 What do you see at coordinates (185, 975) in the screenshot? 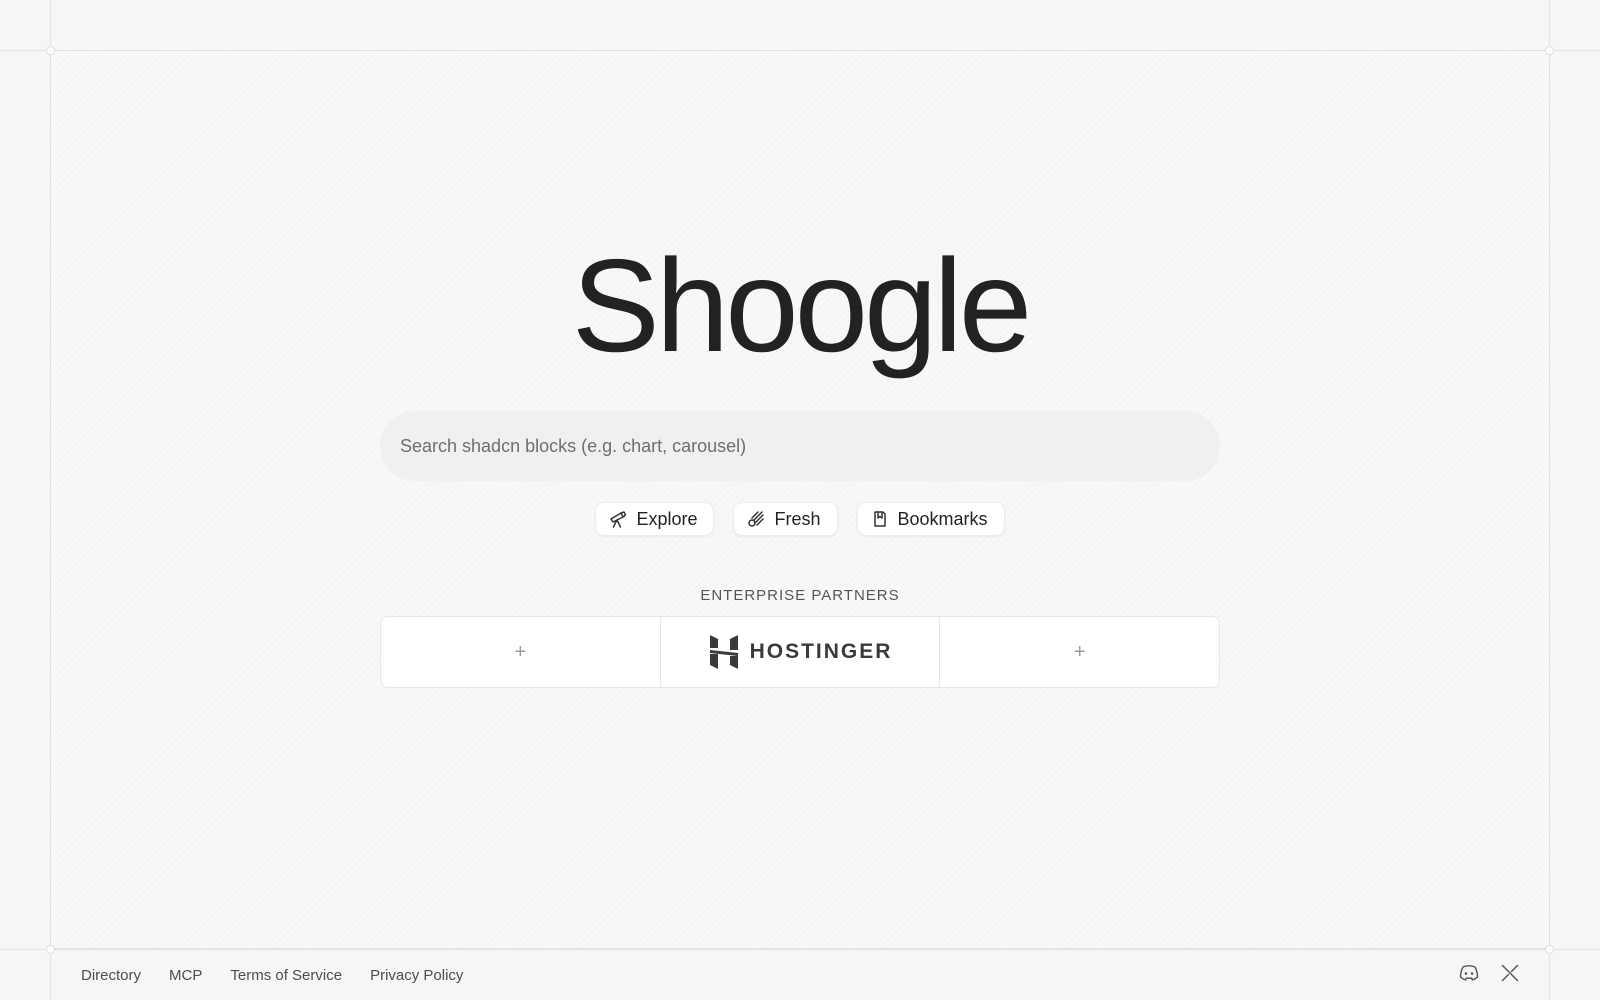
I see `footer-link-mcp: MCP` at bounding box center [185, 975].